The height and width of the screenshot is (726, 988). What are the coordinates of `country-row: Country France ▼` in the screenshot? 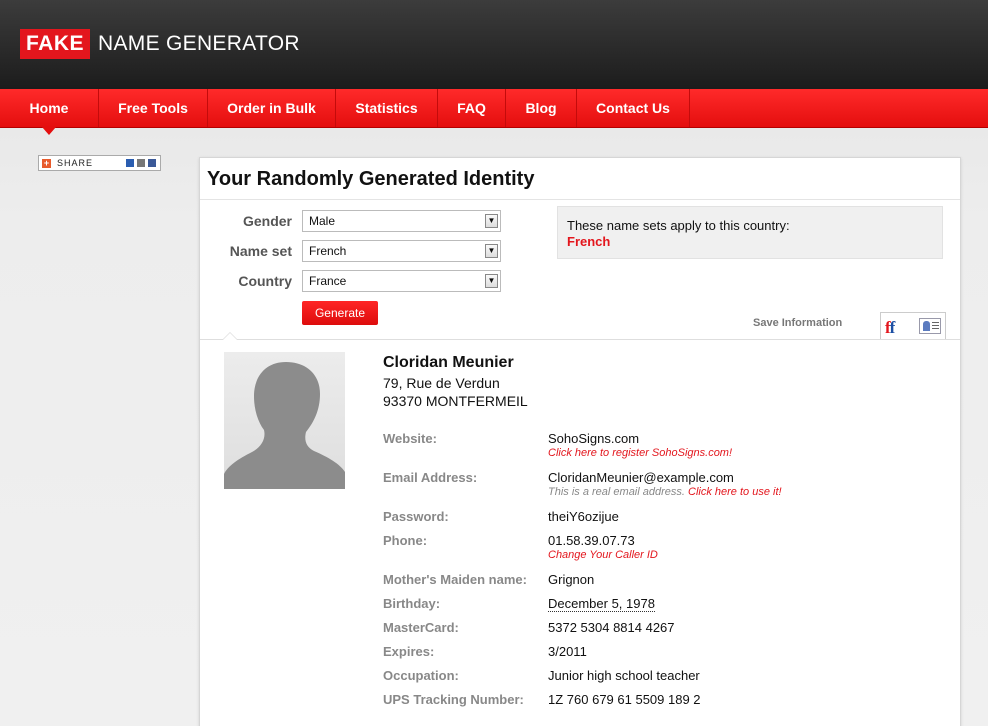 It's located at (350, 281).